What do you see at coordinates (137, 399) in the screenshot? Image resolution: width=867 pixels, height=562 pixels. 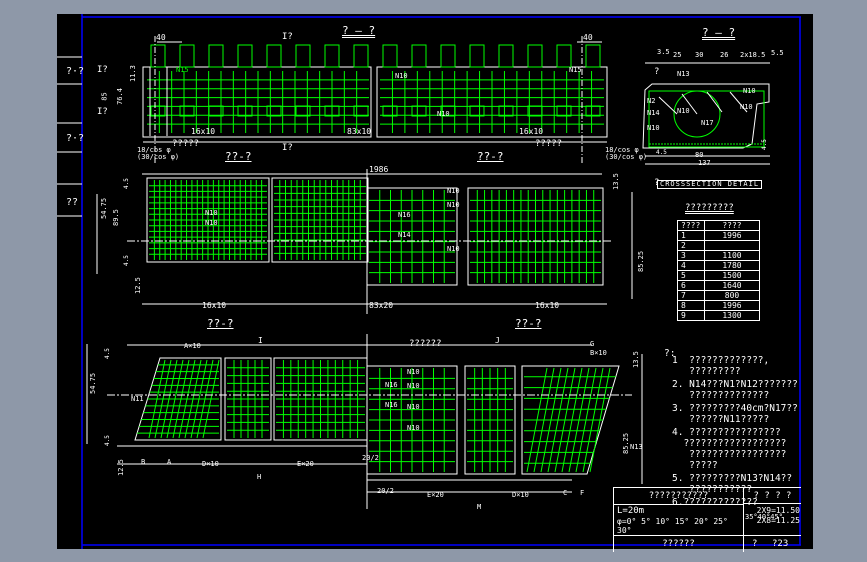 I see `rebar-label: N11` at bounding box center [137, 399].